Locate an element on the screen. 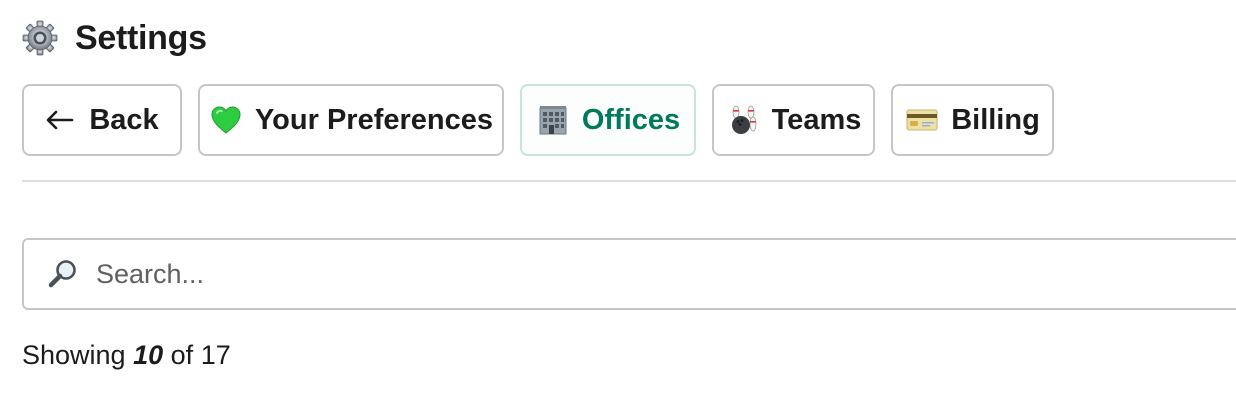  green-heart-icon is located at coordinates (226, 120).